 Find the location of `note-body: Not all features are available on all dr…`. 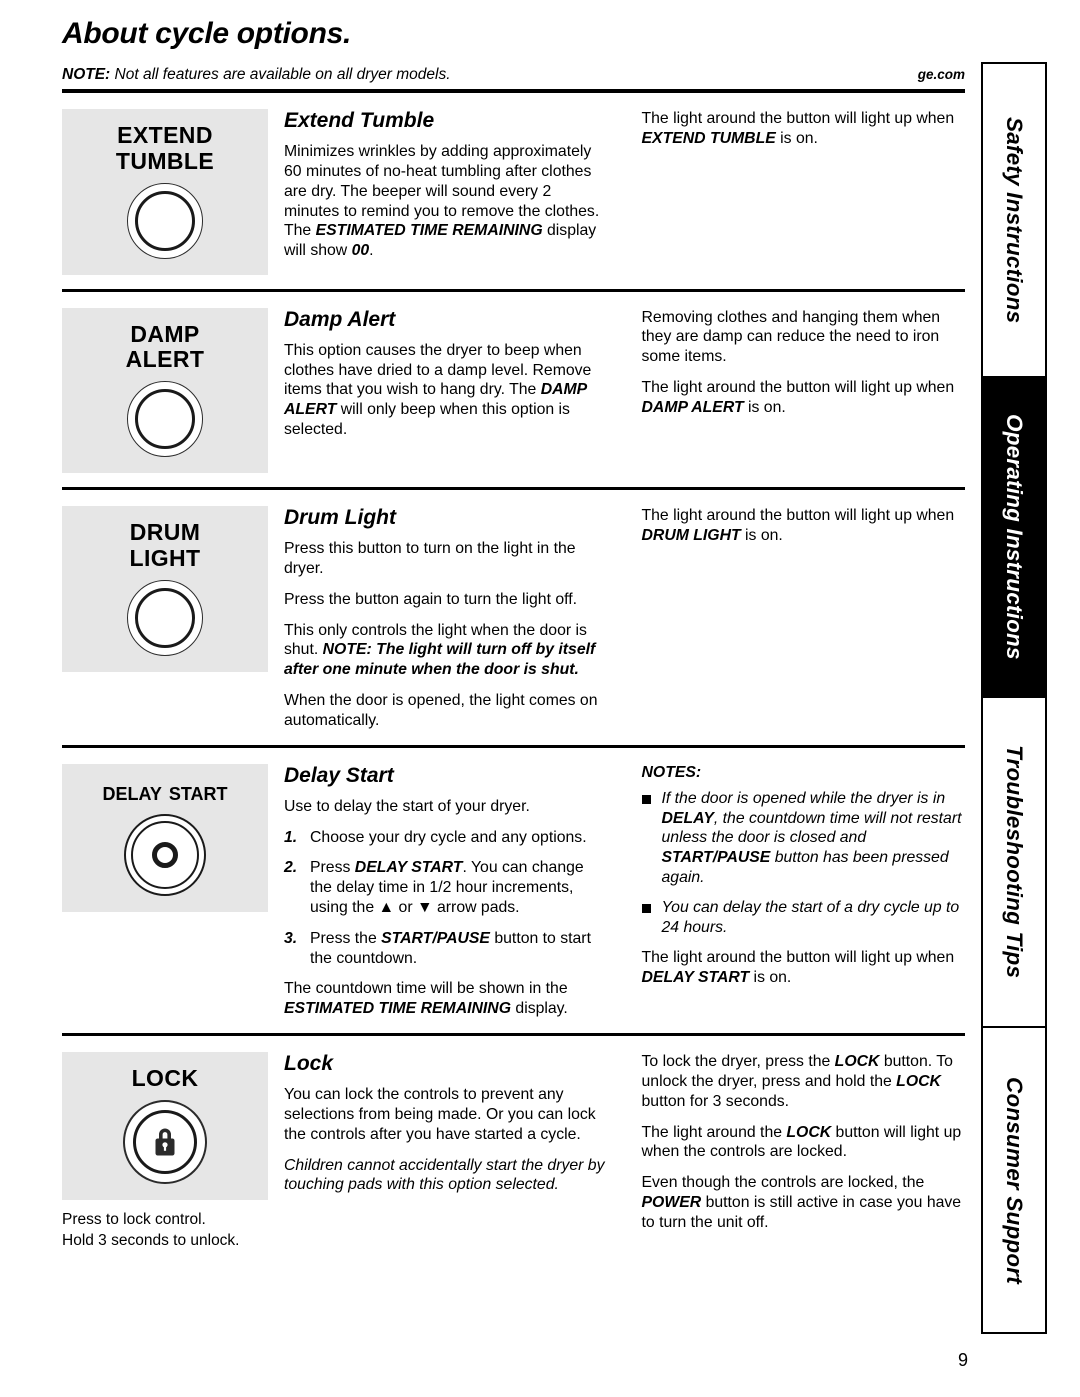

note-body: Not all features are available on all dr… is located at coordinates (280, 74).